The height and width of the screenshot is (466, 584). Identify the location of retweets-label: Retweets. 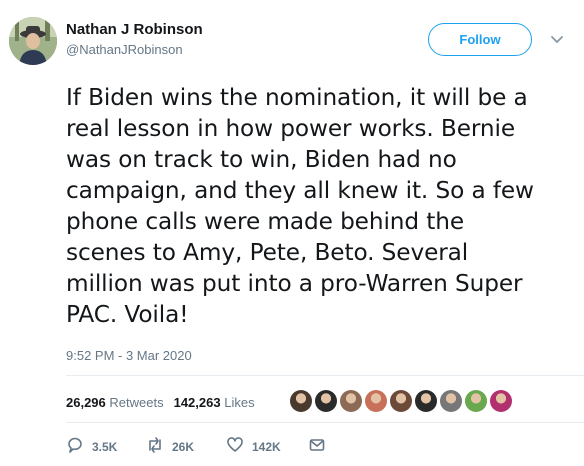
(136, 402).